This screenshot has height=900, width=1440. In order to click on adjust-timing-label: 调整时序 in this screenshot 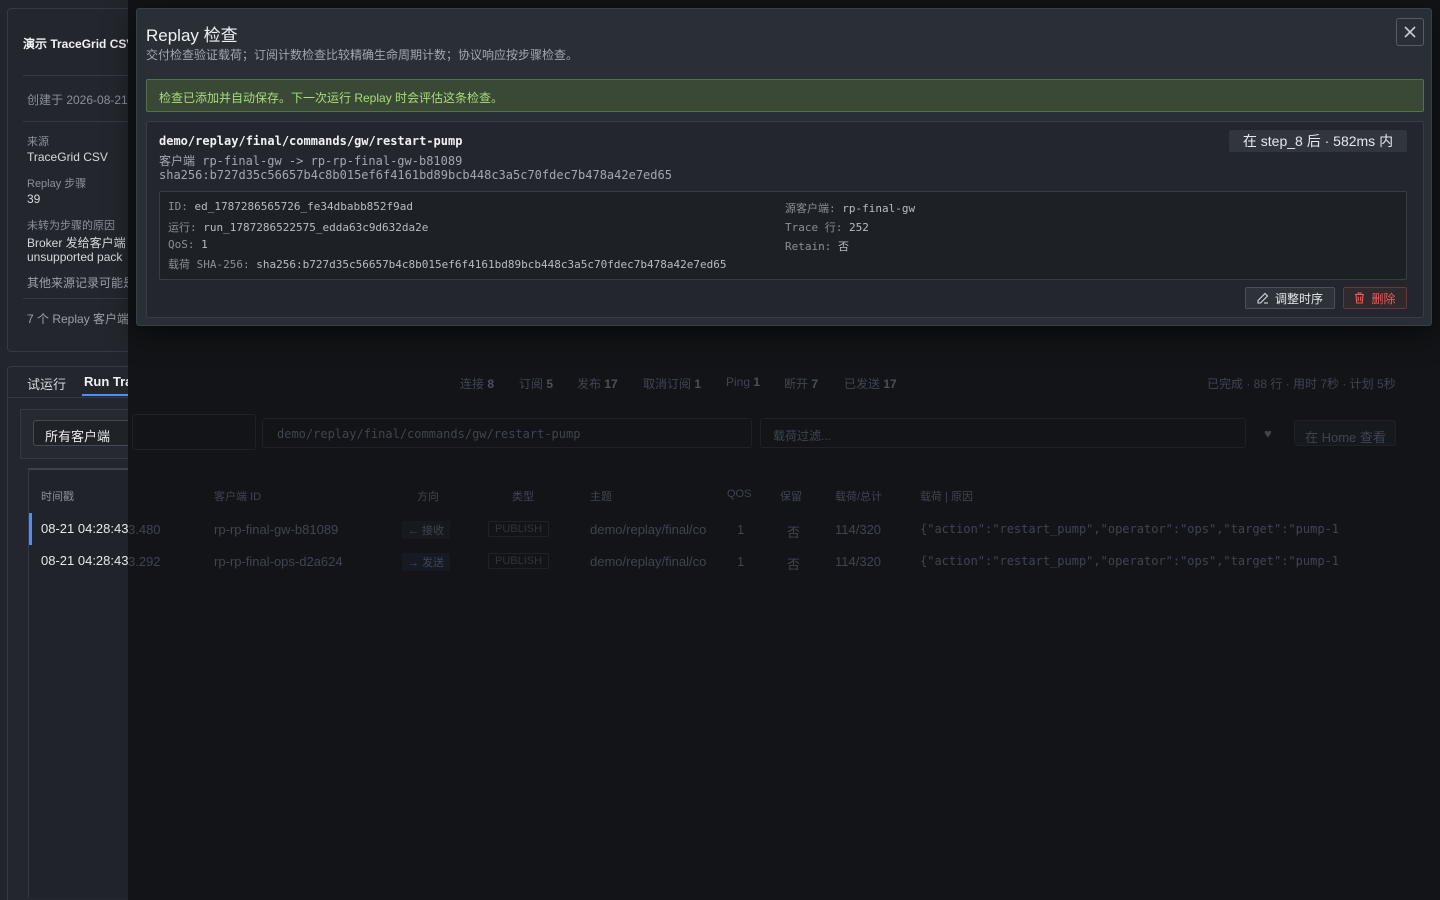, I will do `click(1298, 298)`.